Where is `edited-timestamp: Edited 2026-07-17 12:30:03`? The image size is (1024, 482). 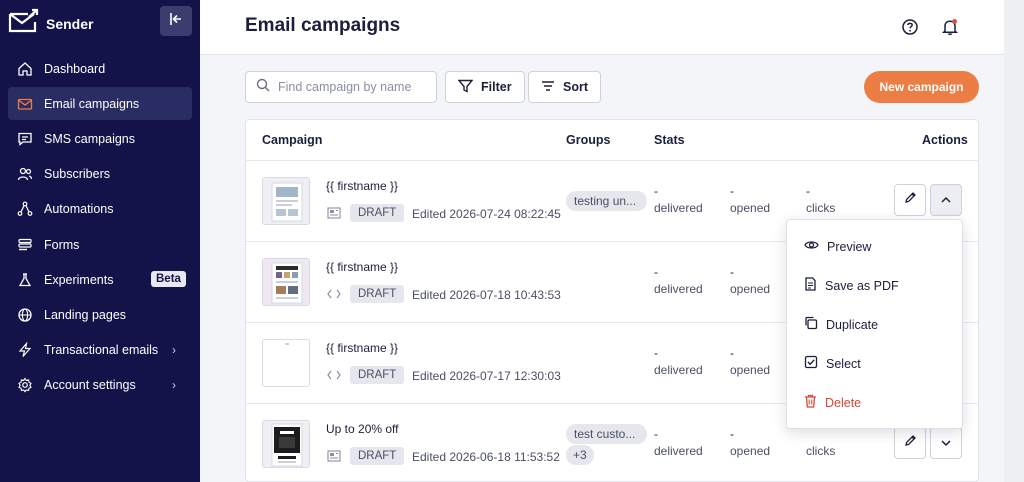
edited-timestamp: Edited 2026-07-17 12:30:03 is located at coordinates (486, 376).